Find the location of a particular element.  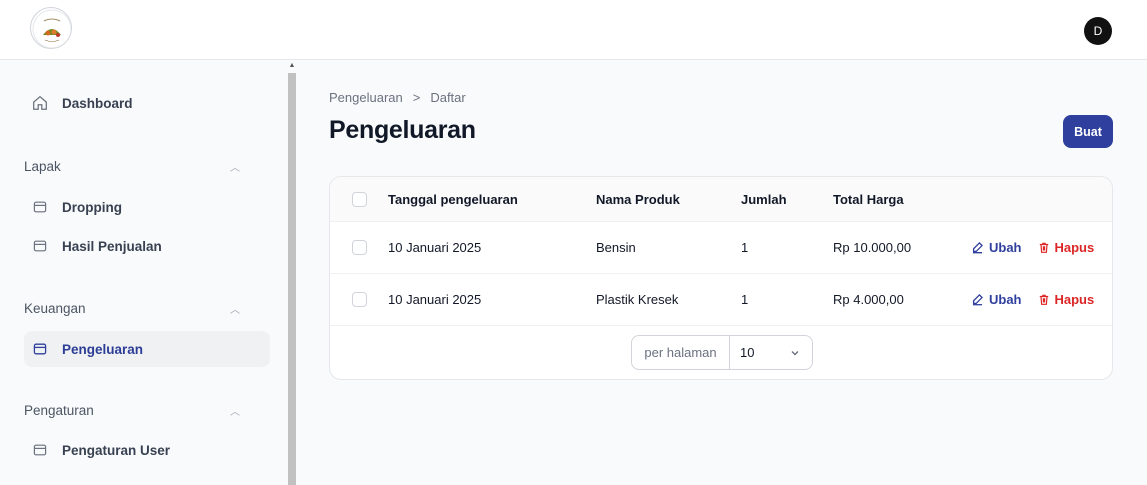

group-label: Lapak is located at coordinates (42, 166).